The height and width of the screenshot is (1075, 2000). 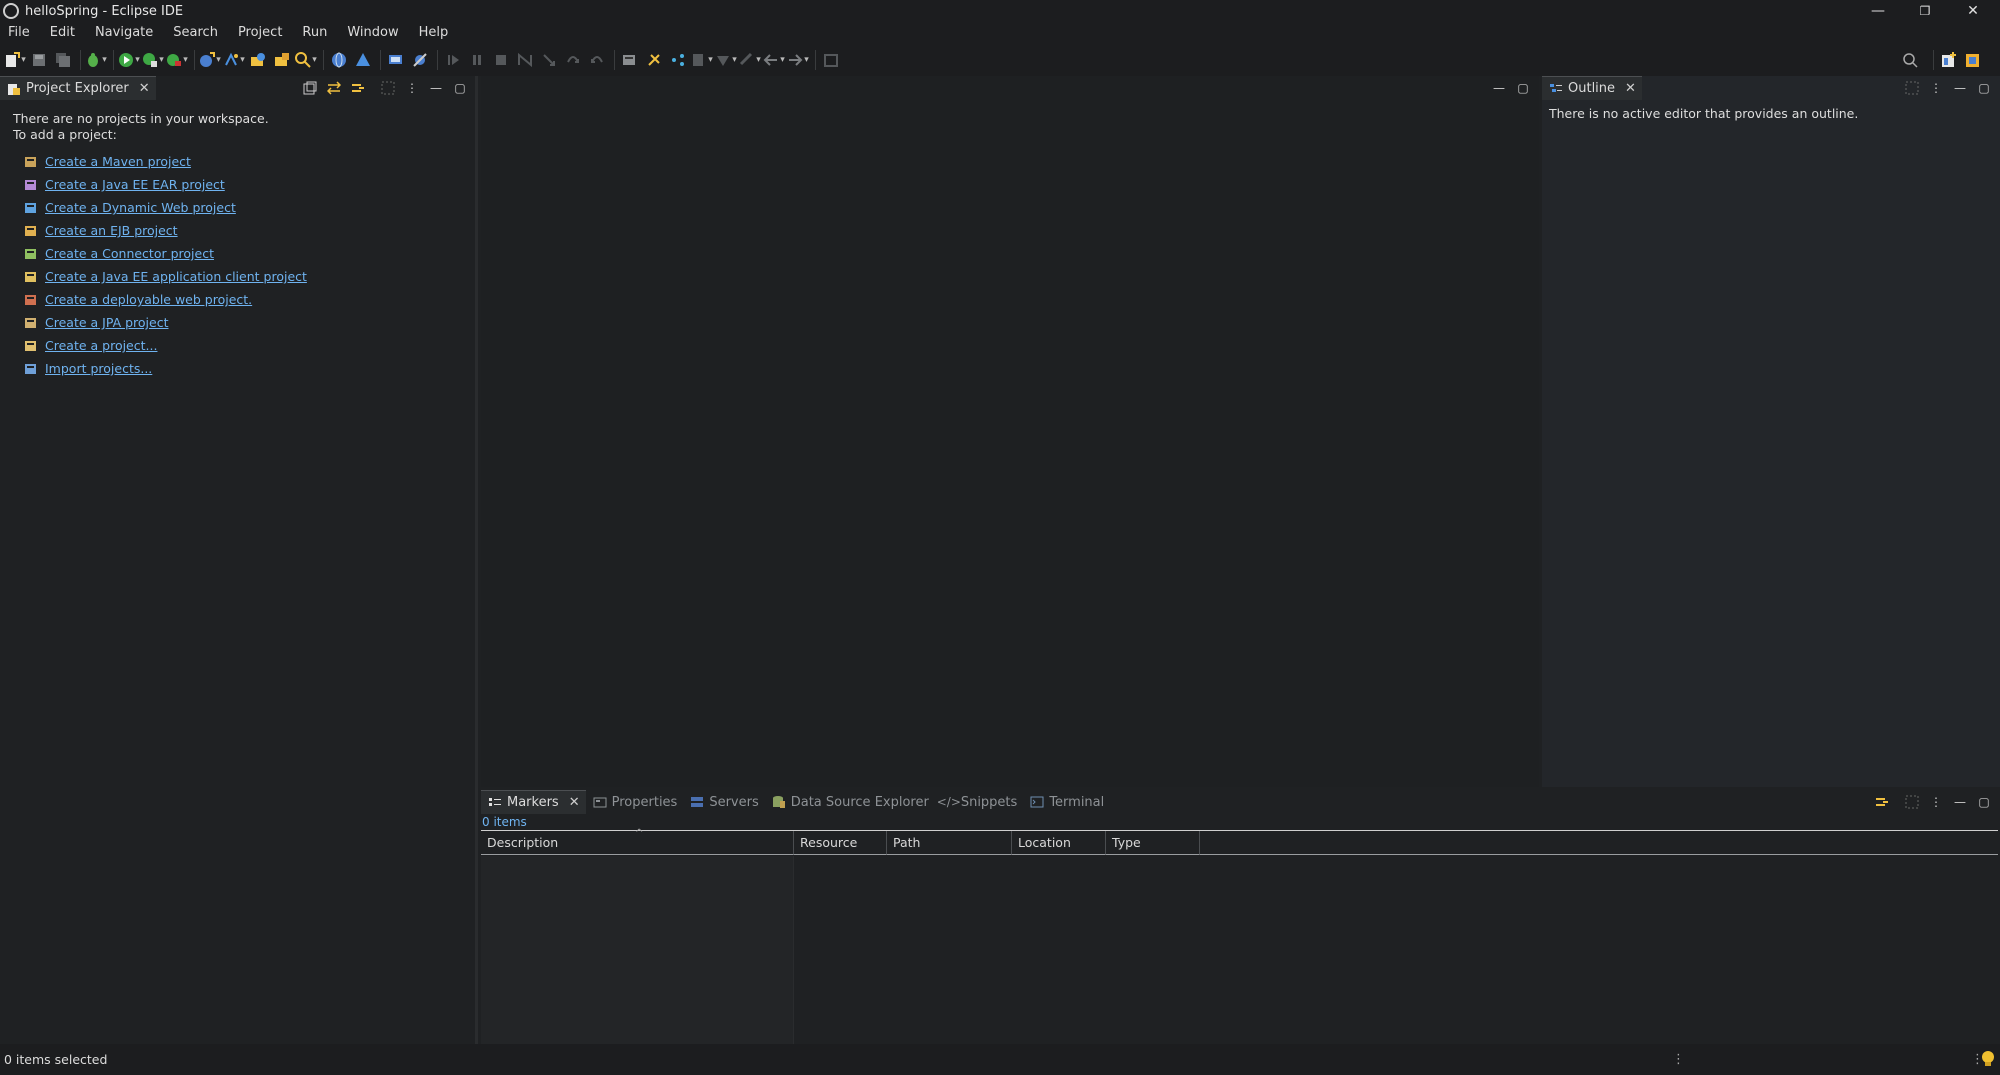 I want to click on project-link-row: Create a JPA project, so click(x=165, y=322).